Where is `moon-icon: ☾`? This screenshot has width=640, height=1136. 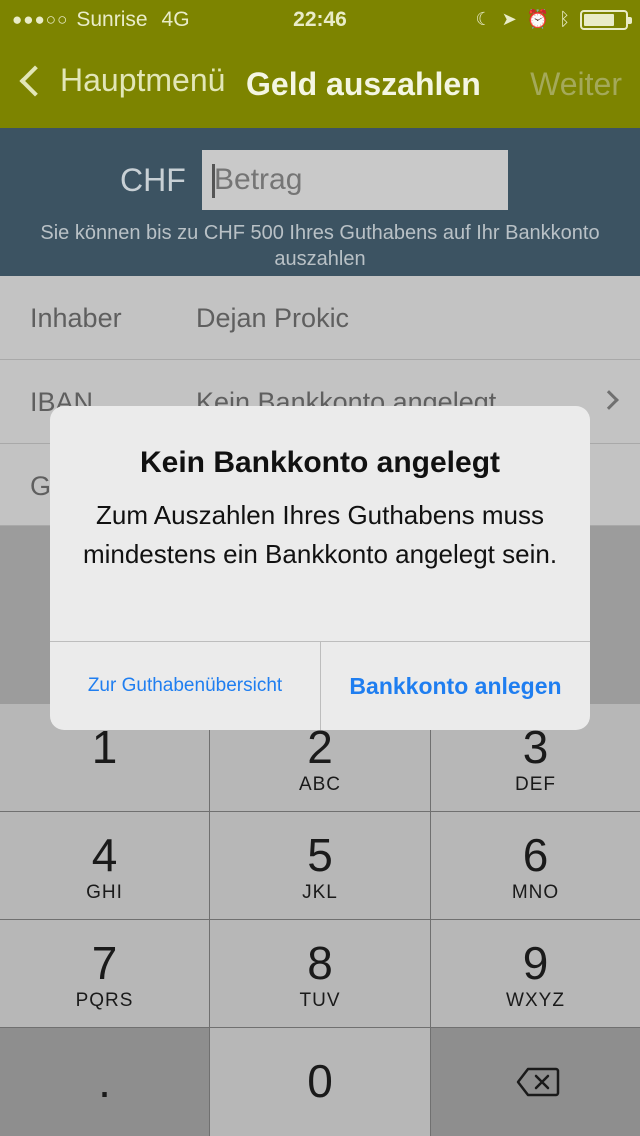 moon-icon: ☾ is located at coordinates (483, 19).